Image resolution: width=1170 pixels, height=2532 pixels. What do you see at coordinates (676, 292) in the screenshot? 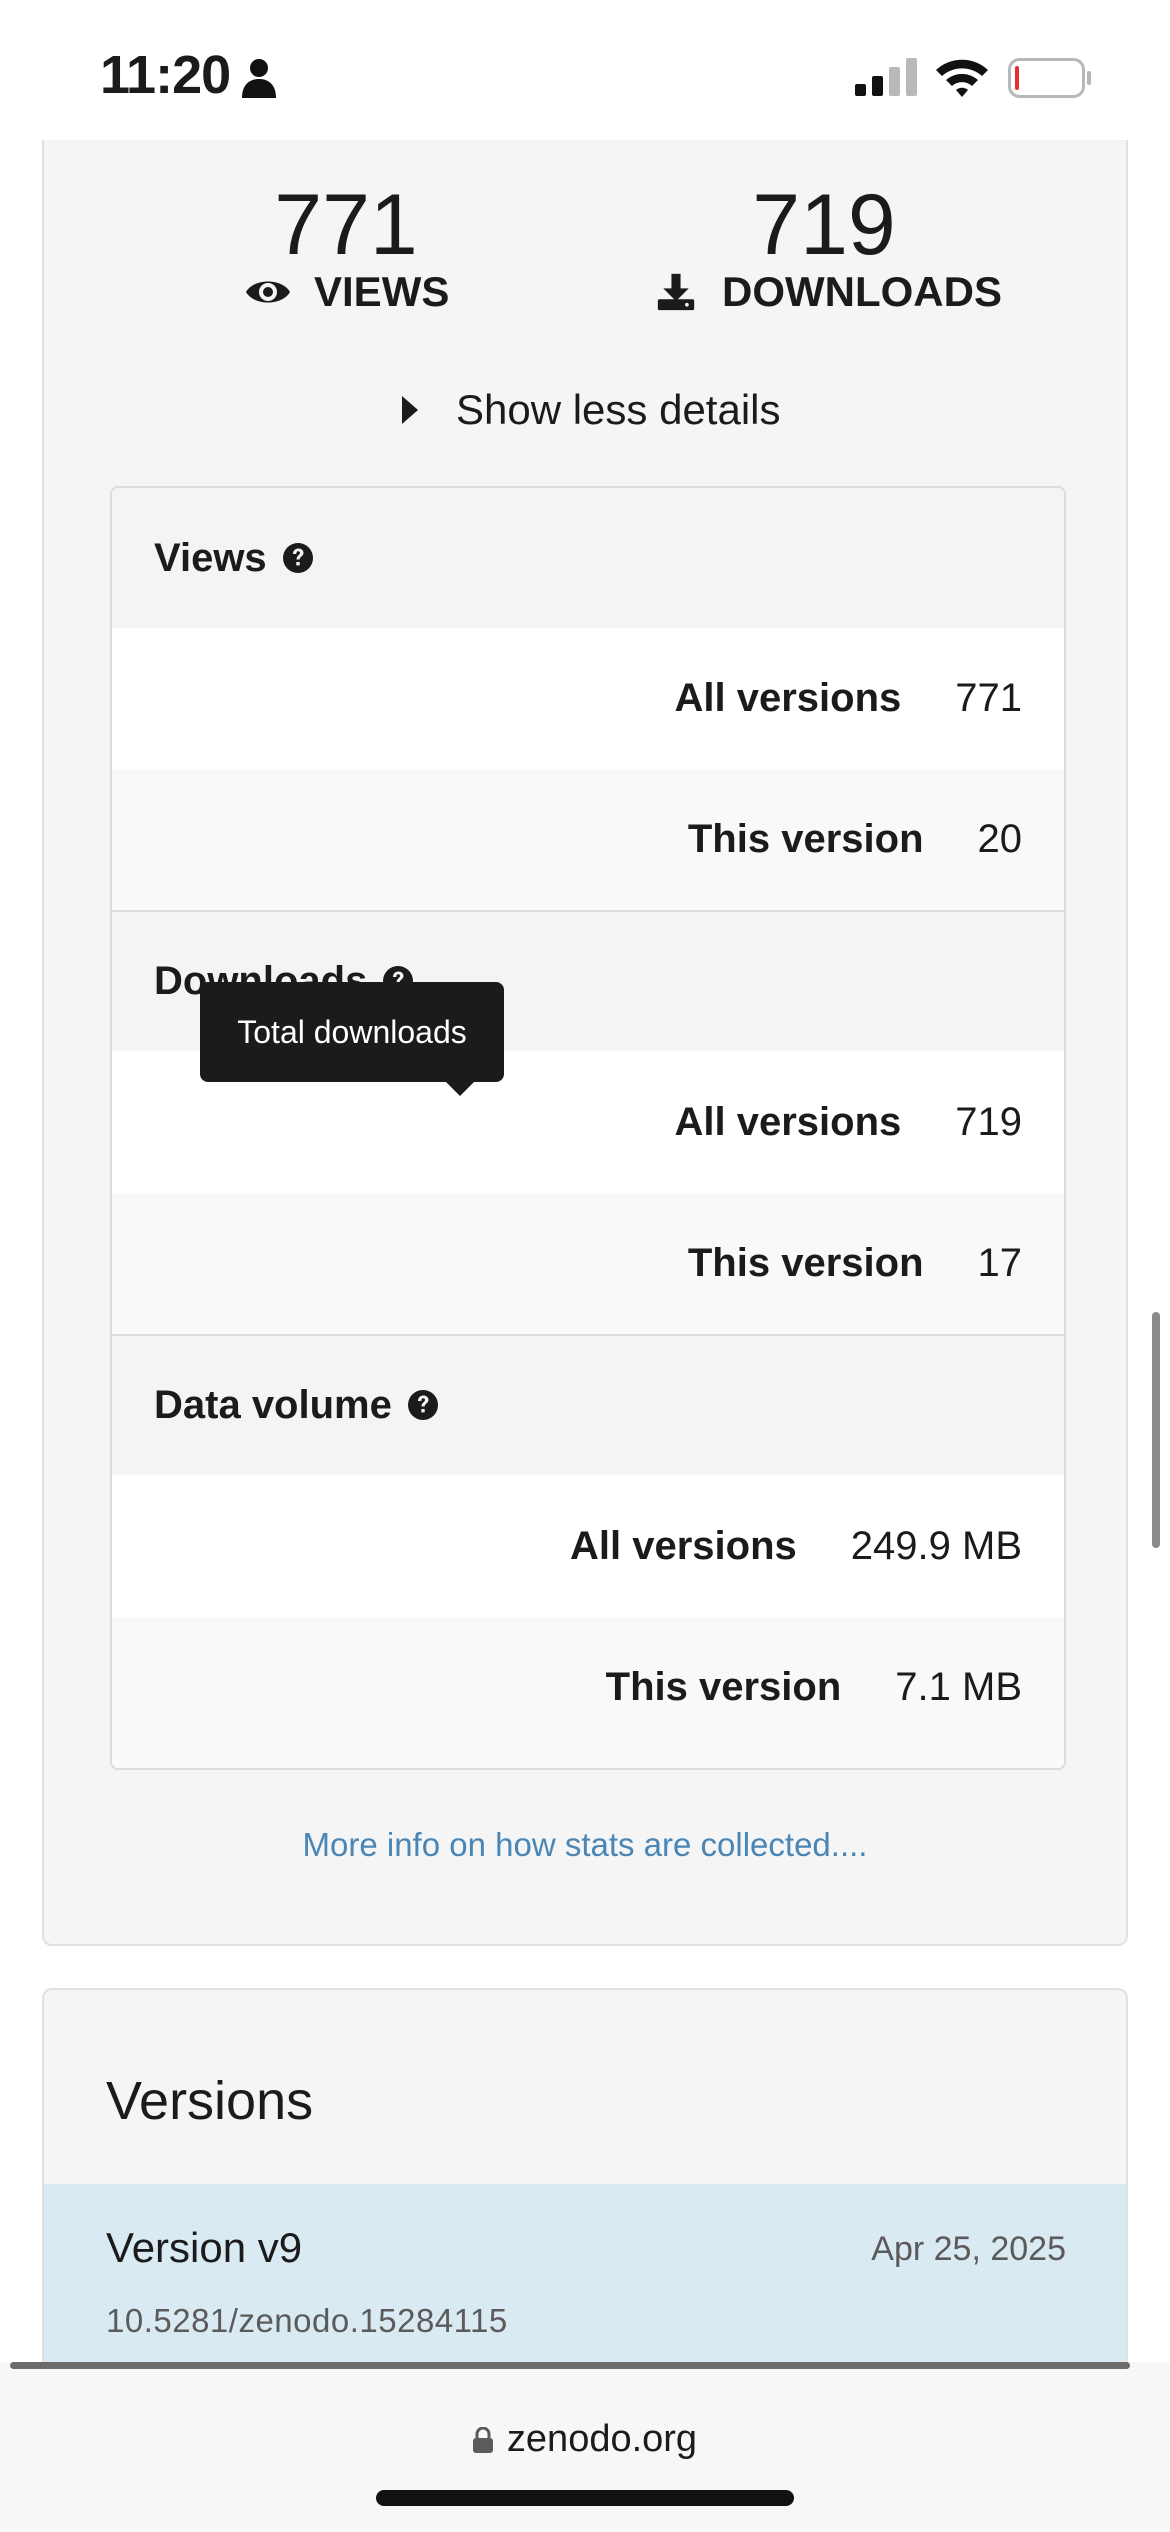
I see `download-icon` at bounding box center [676, 292].